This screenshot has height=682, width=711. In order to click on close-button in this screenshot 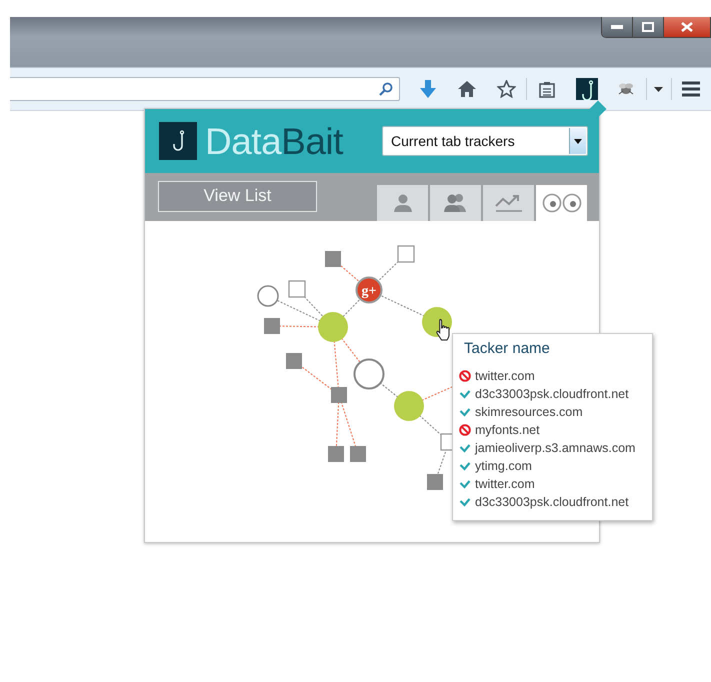, I will do `click(687, 27)`.